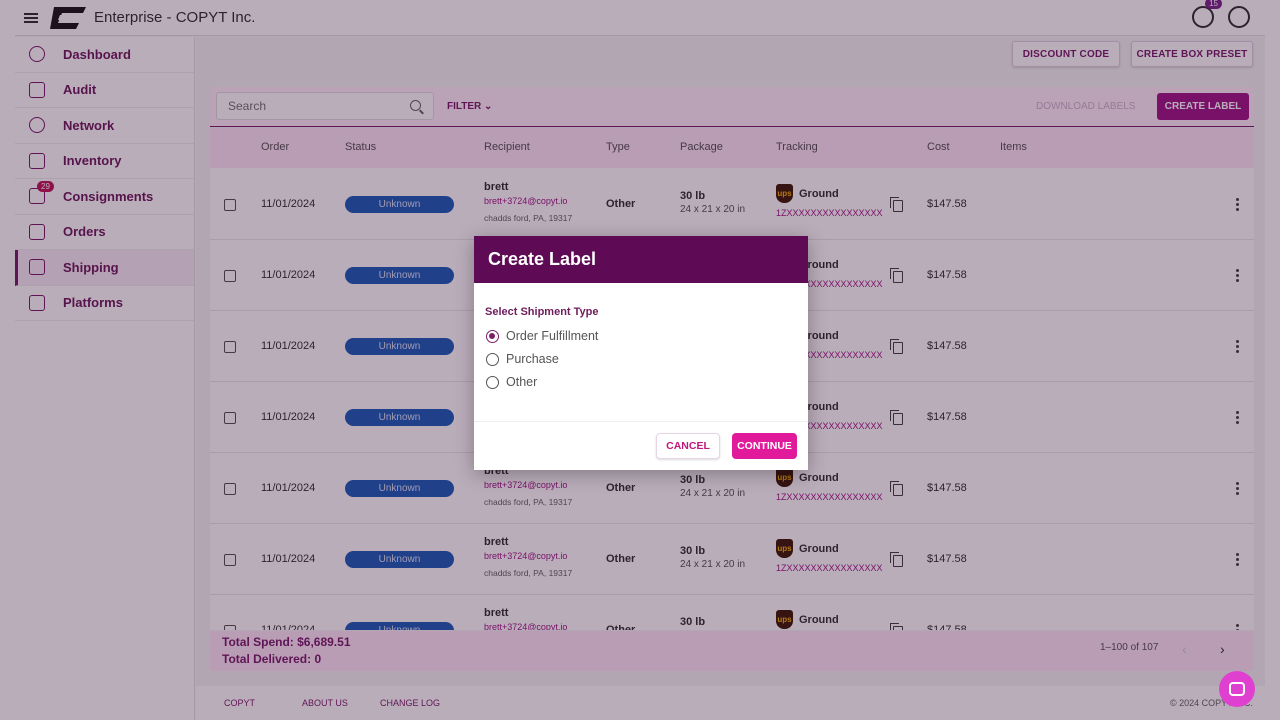 The width and height of the screenshot is (1280, 720). I want to click on radio-label: Purchase, so click(532, 359).